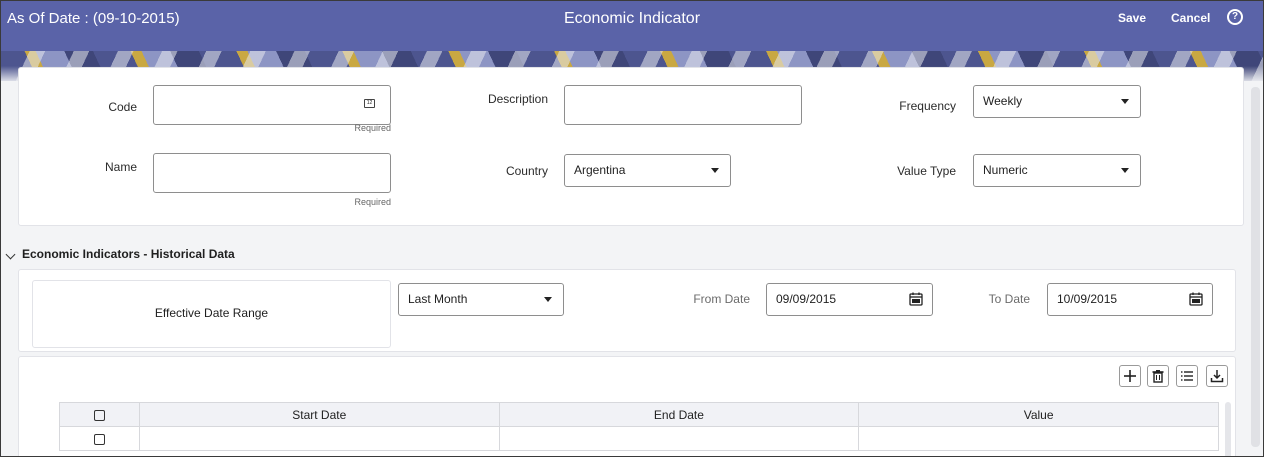 Image resolution: width=1264 pixels, height=457 pixels. What do you see at coordinates (1235, 17) in the screenshot?
I see `help-icon: ?` at bounding box center [1235, 17].